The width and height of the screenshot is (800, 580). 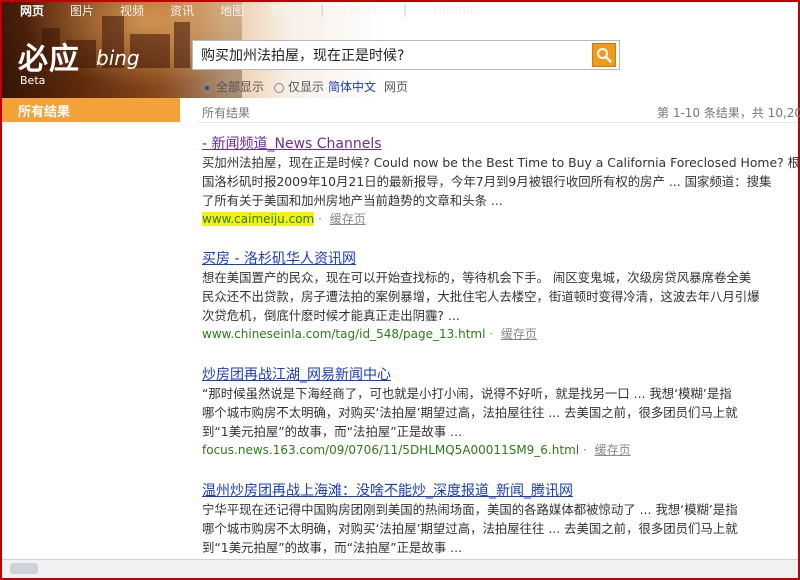 I want to click on result-url: www.caimeiju.com, so click(x=258, y=219).